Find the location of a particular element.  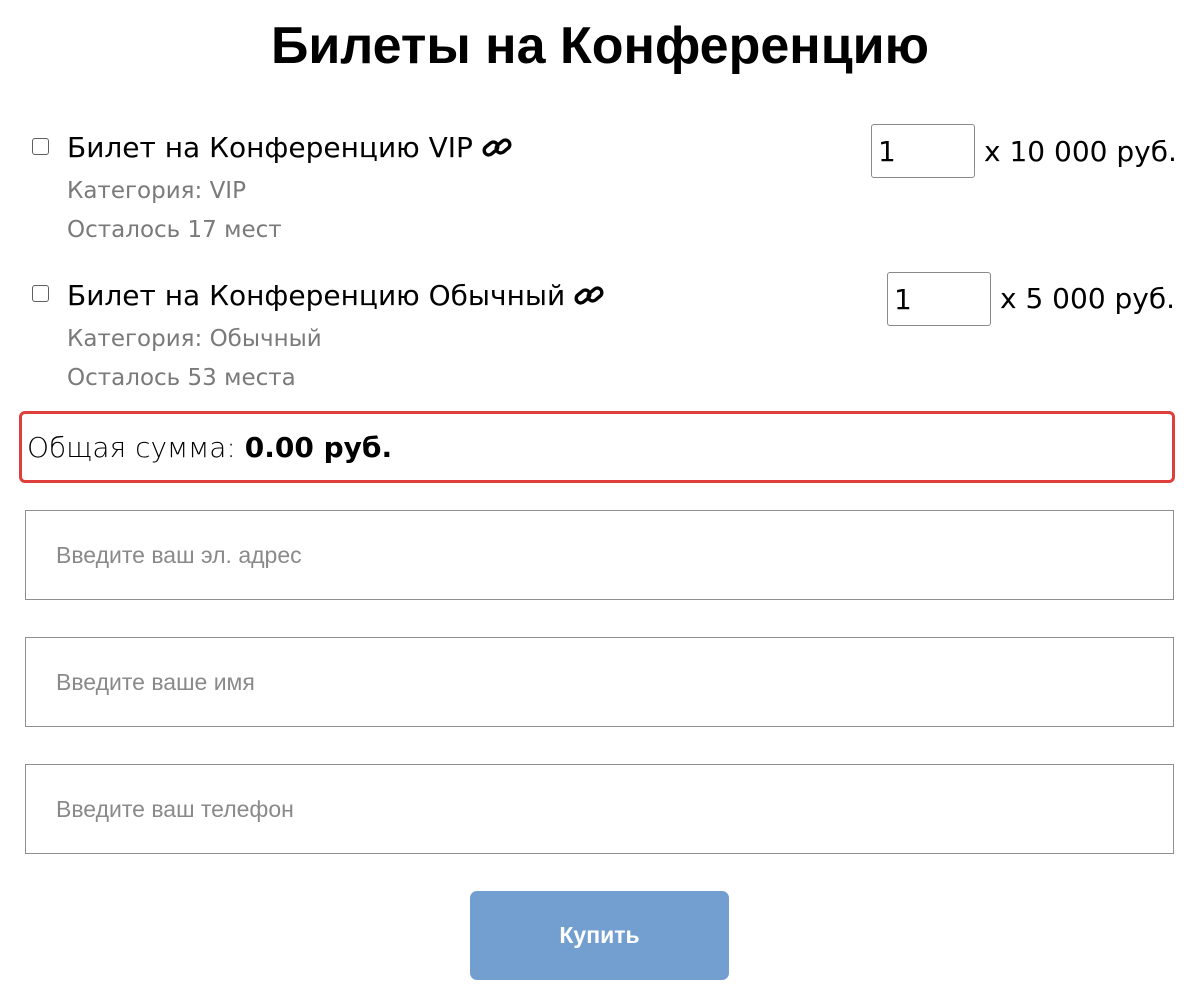

ticket-regular-price: x 5 000 руб. is located at coordinates (1088, 298).